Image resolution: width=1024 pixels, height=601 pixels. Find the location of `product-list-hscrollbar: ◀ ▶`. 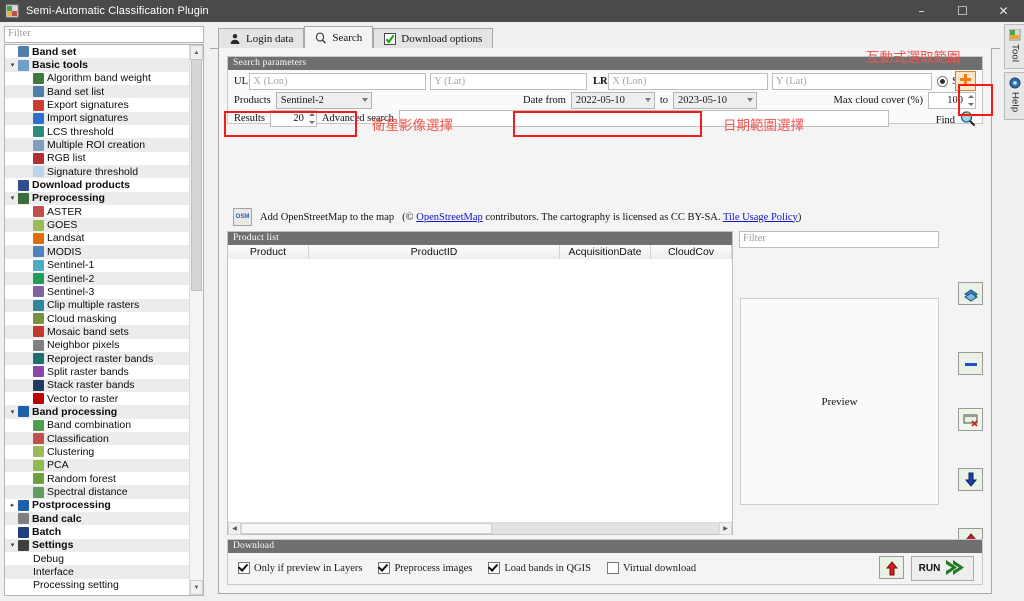

product-list-hscrollbar: ◀ ▶ is located at coordinates (480, 528).